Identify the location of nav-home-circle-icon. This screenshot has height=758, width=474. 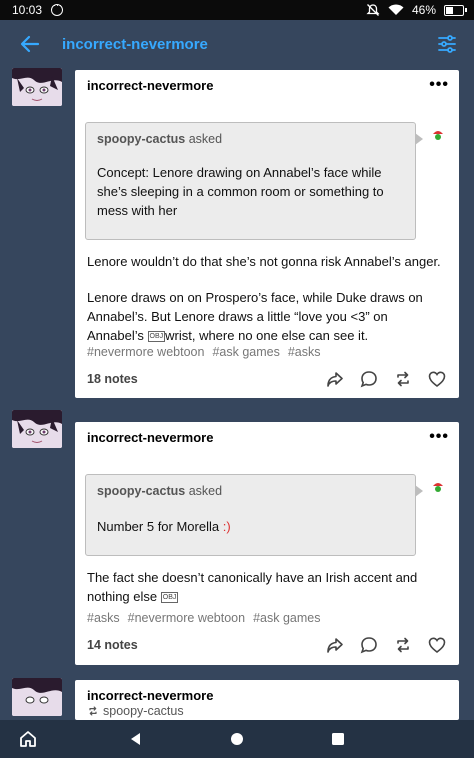
(237, 739).